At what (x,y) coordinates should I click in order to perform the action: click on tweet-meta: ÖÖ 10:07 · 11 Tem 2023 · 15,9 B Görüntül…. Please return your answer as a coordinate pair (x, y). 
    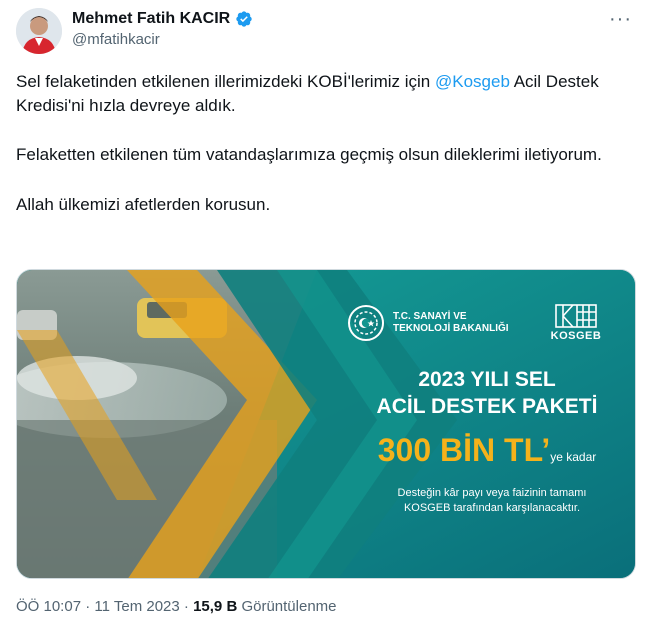
    Looking at the image, I should click on (176, 606).